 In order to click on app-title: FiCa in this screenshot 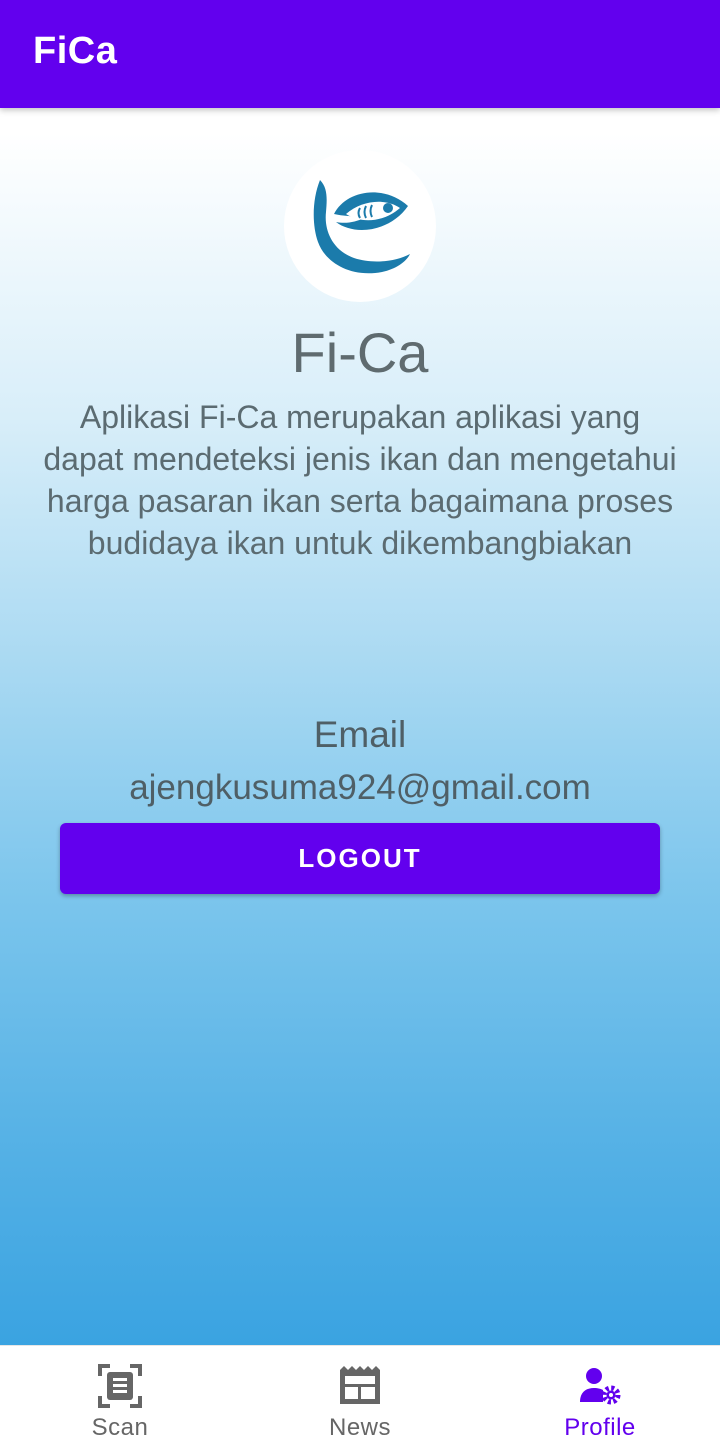, I will do `click(75, 51)`.